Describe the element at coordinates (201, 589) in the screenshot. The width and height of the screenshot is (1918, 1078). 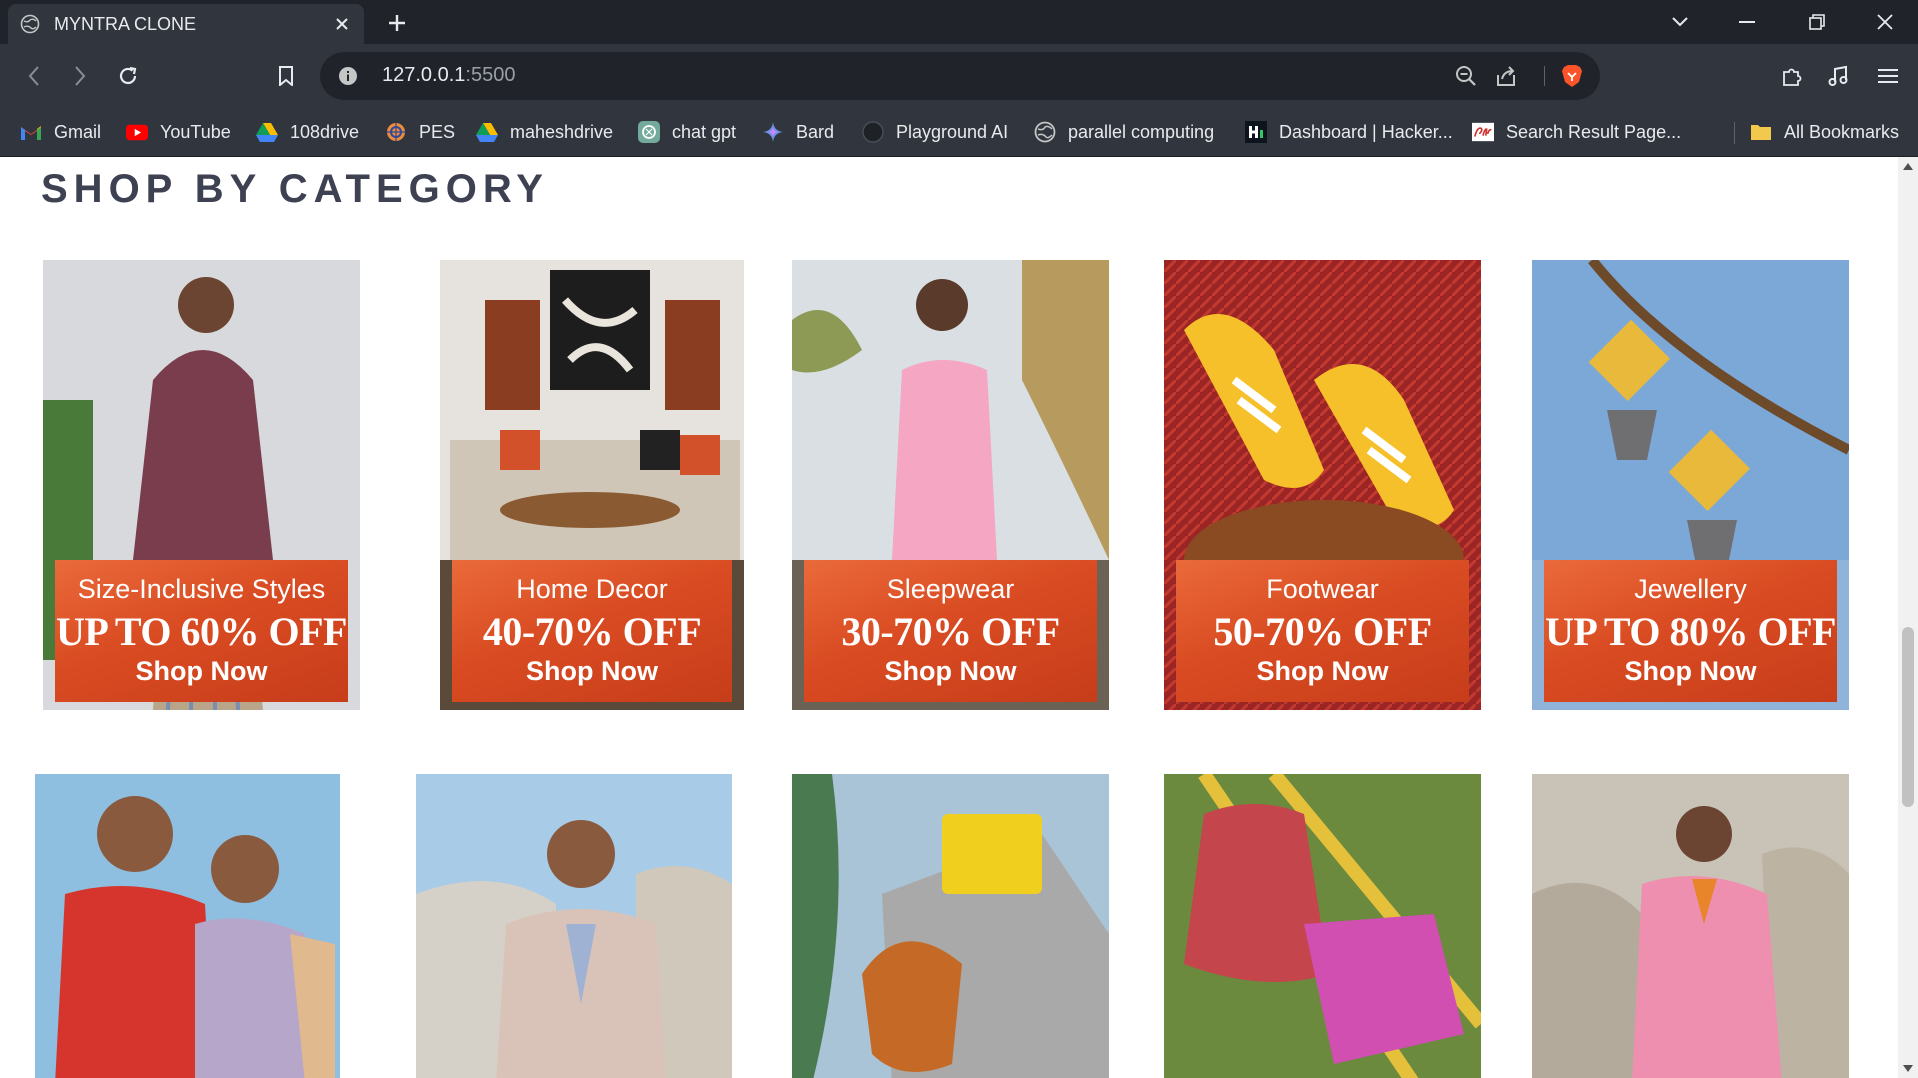
I see `category-title: Size-Inclusive Styles` at that location.